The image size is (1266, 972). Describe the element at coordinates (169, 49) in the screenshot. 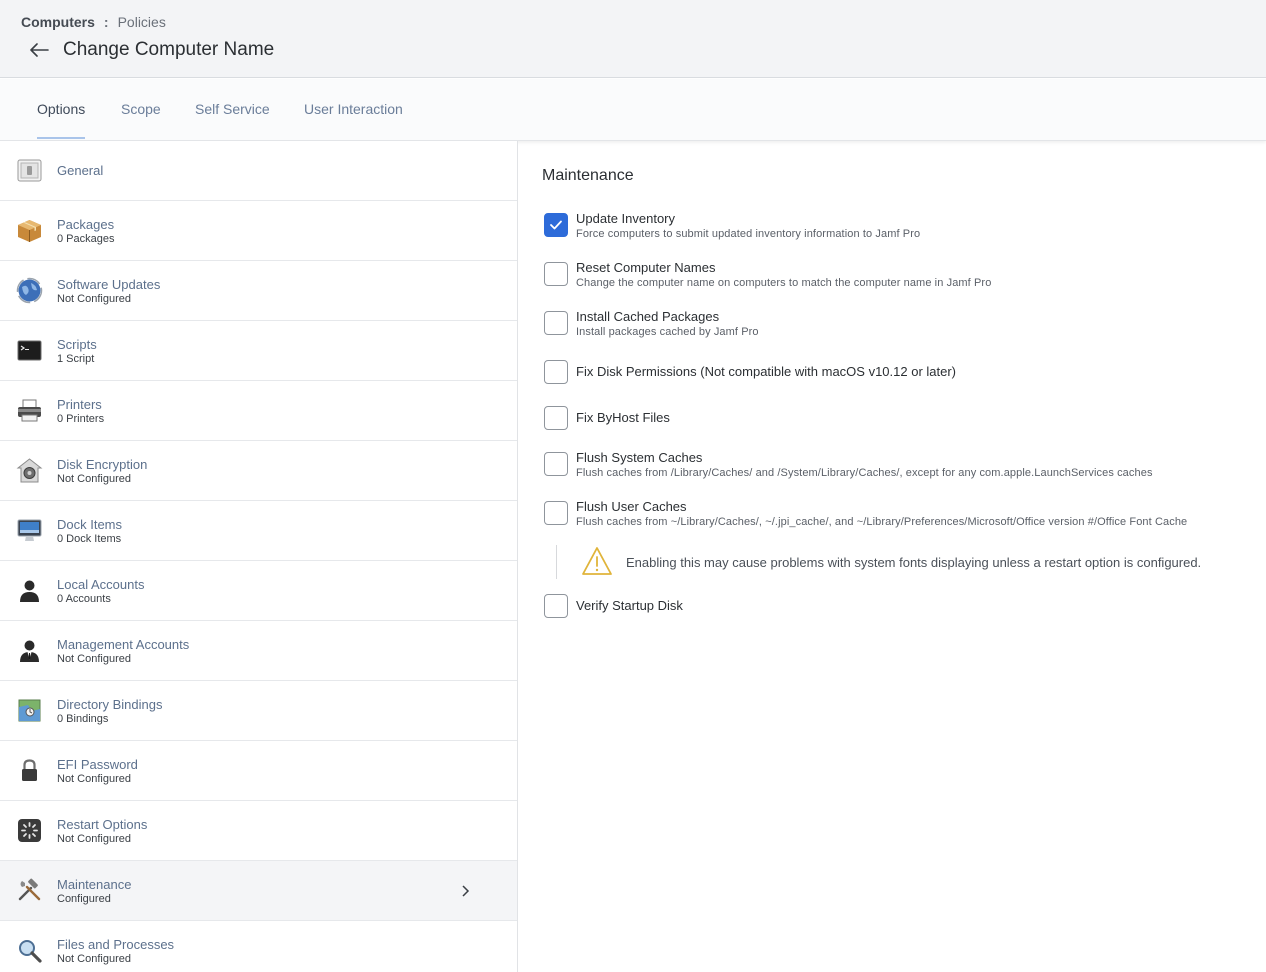

I see `page-title: Change Computer Name` at that location.